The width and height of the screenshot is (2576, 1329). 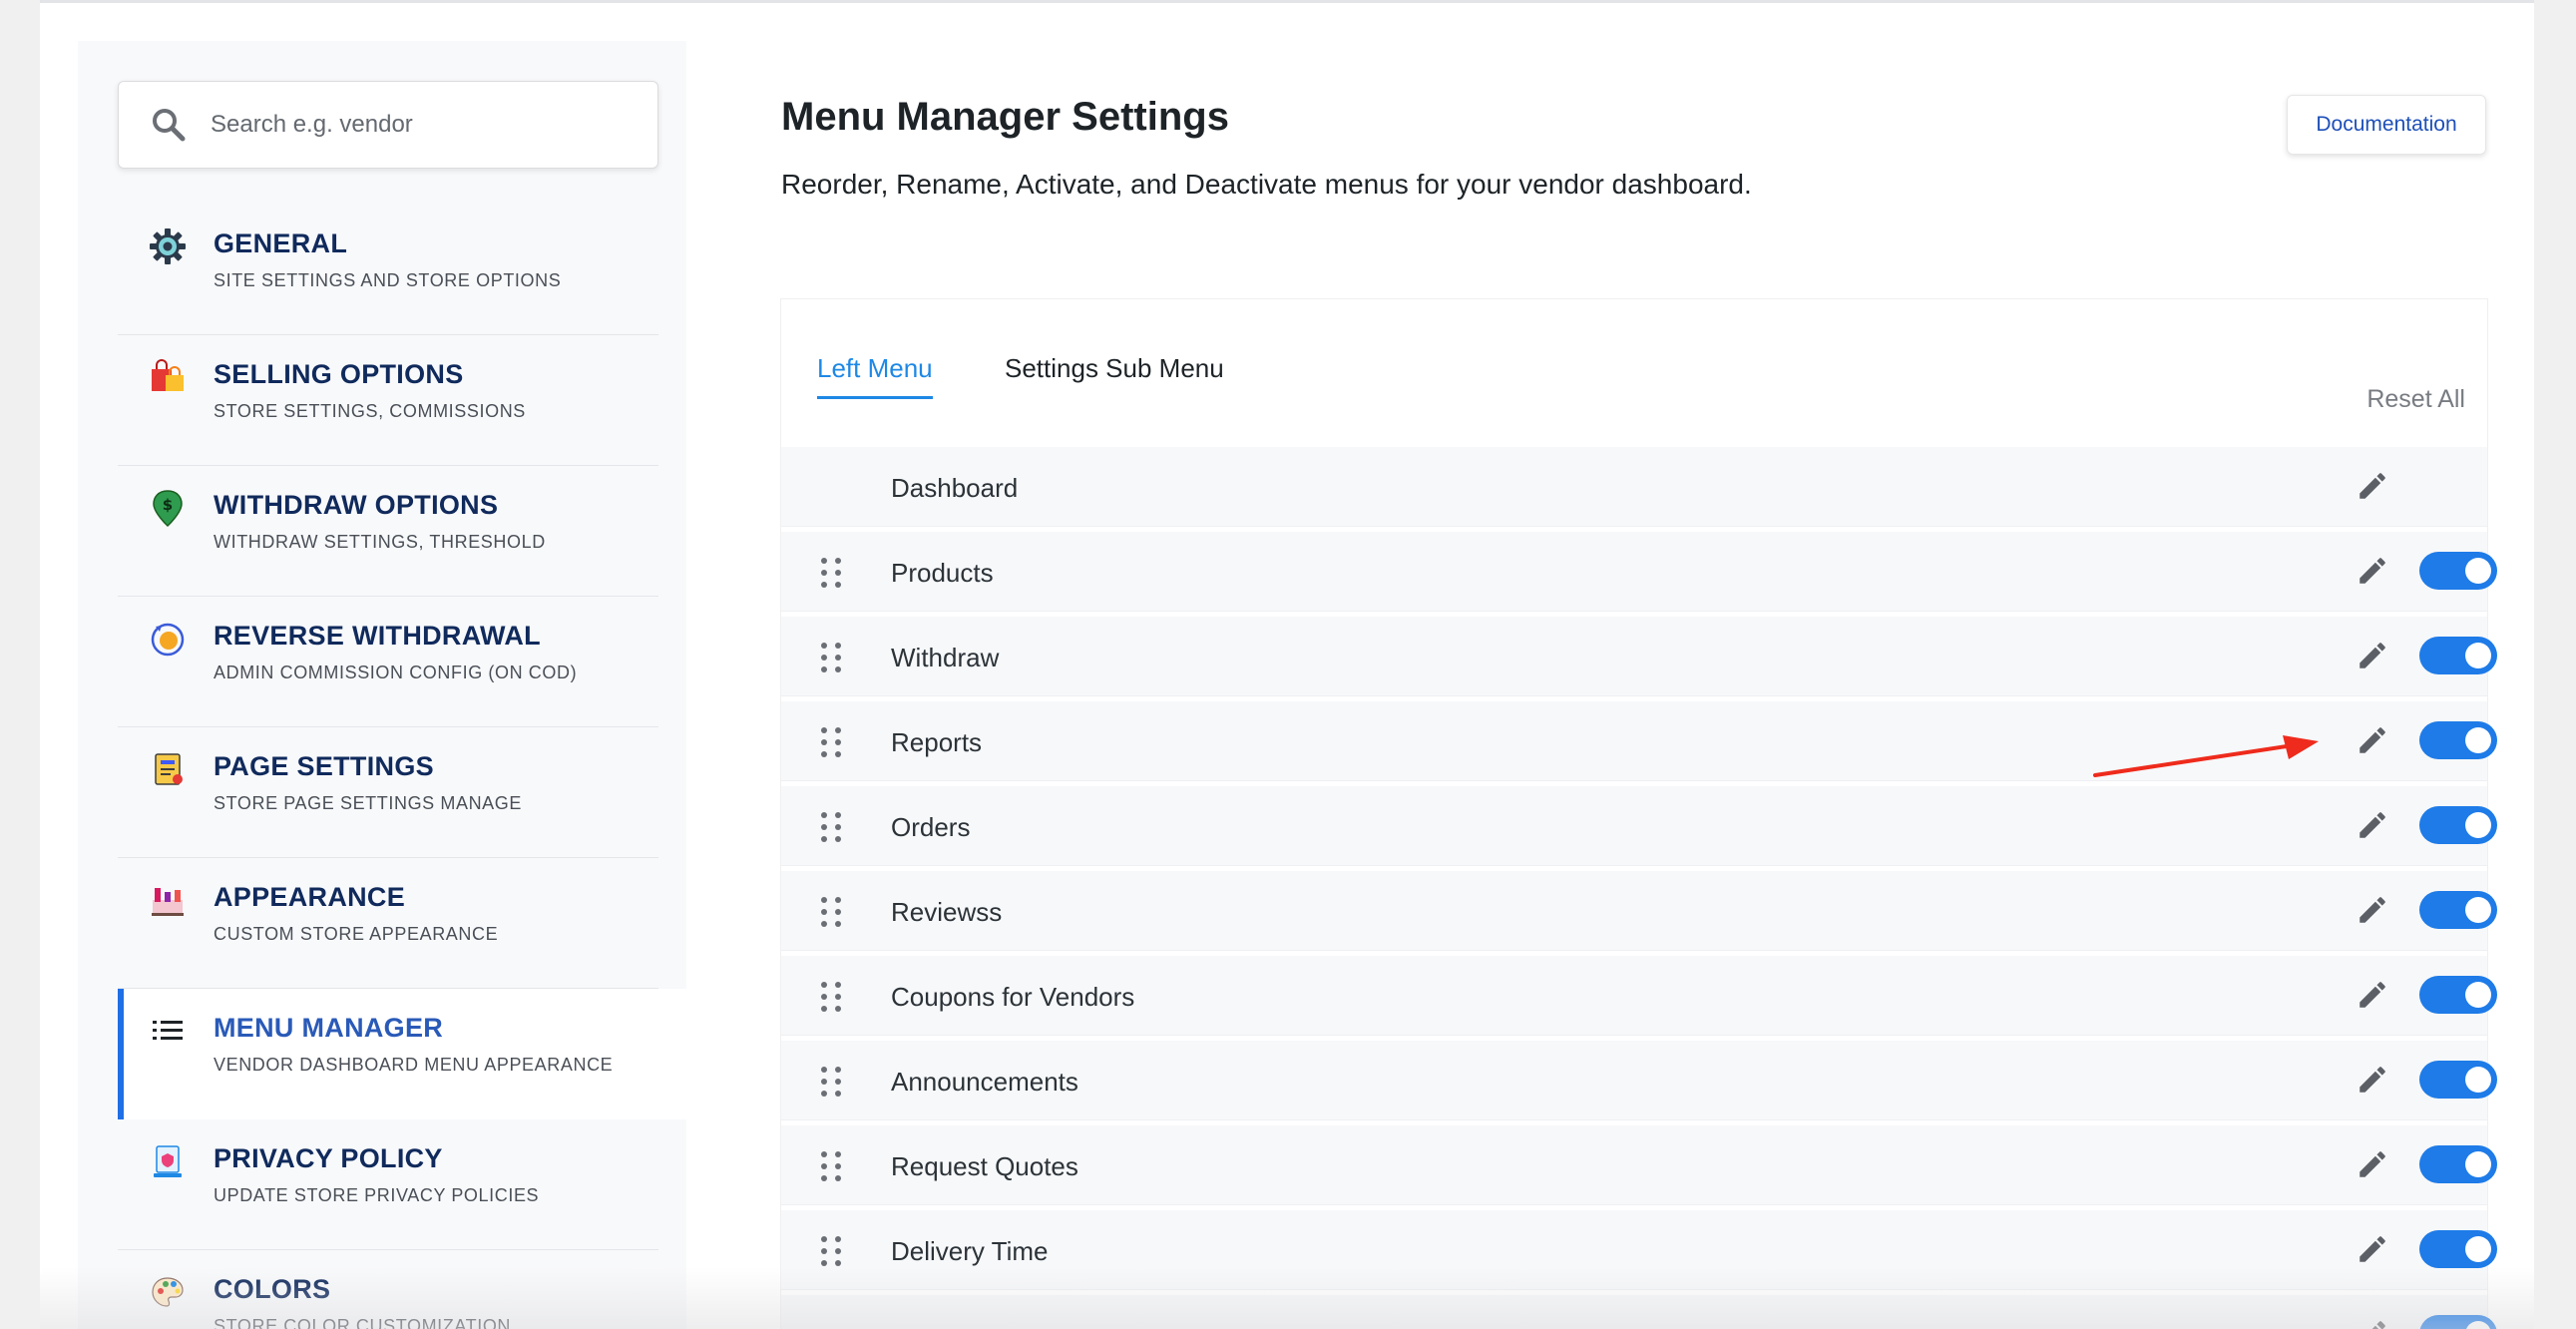 I want to click on menu-item-label: Reviewss, so click(x=947, y=912).